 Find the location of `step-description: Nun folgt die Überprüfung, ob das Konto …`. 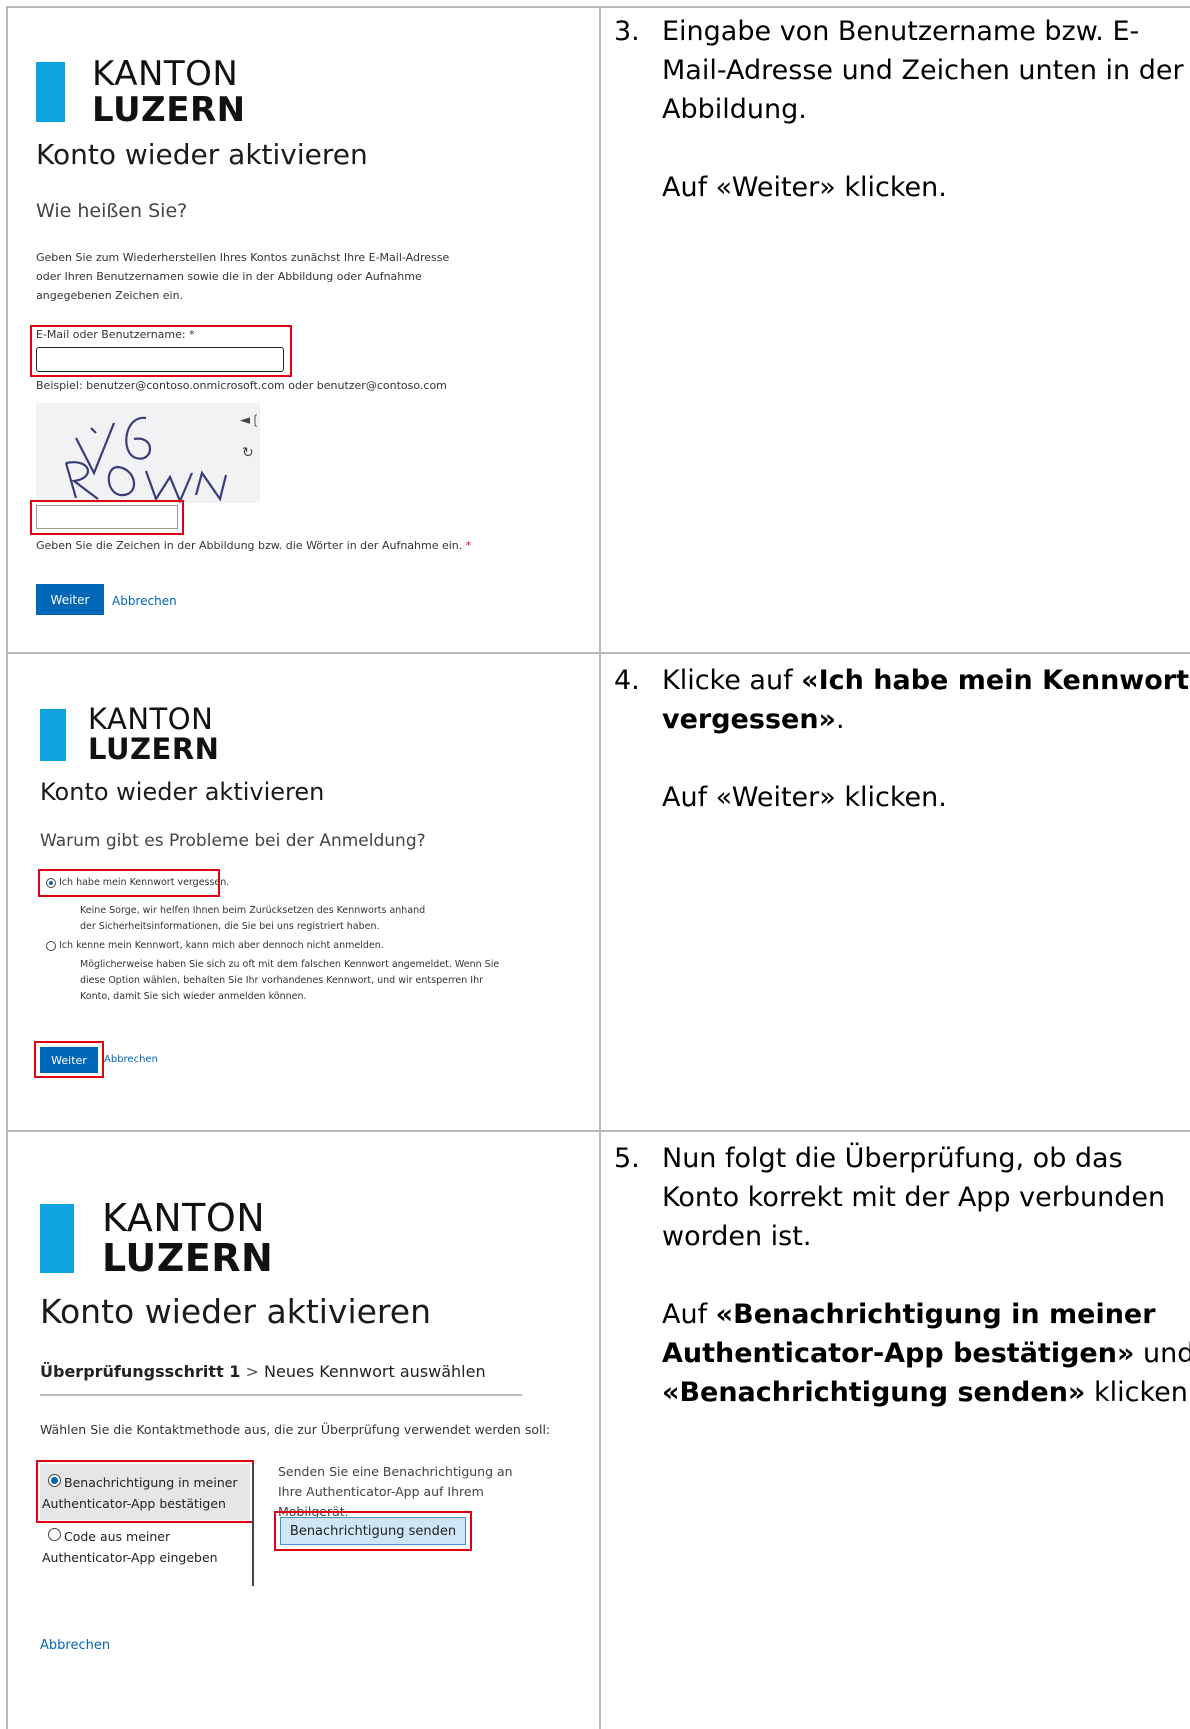

step-description: Nun folgt die Überprüfung, ob das Konto … is located at coordinates (914, 1197).